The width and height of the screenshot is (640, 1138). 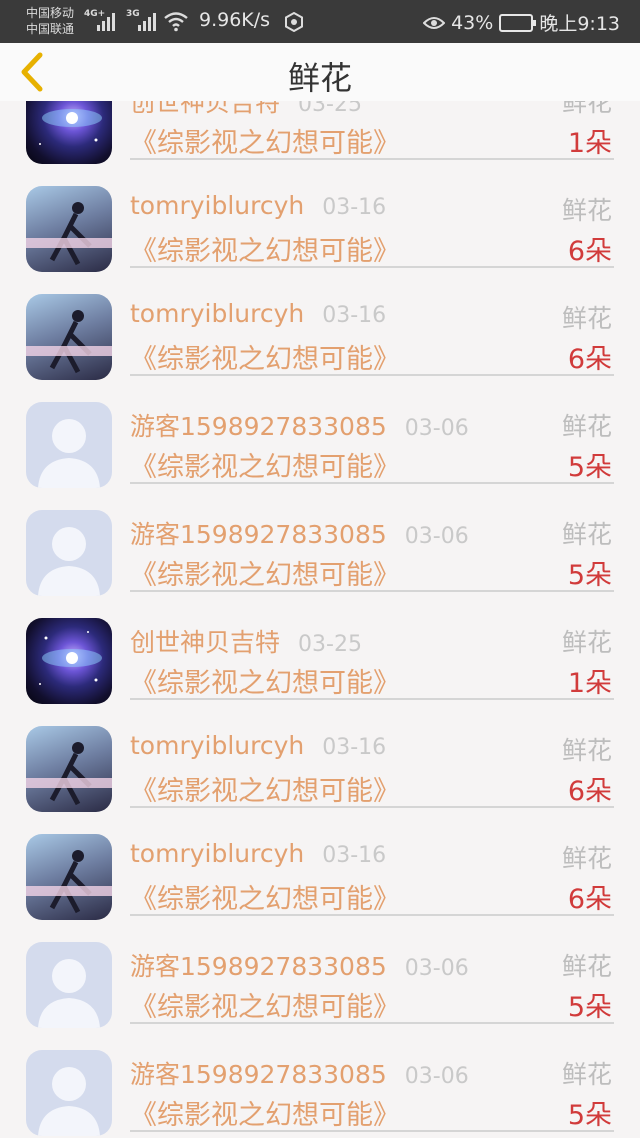 I want to click on user-name: 创世神贝吉特, so click(x=205, y=642).